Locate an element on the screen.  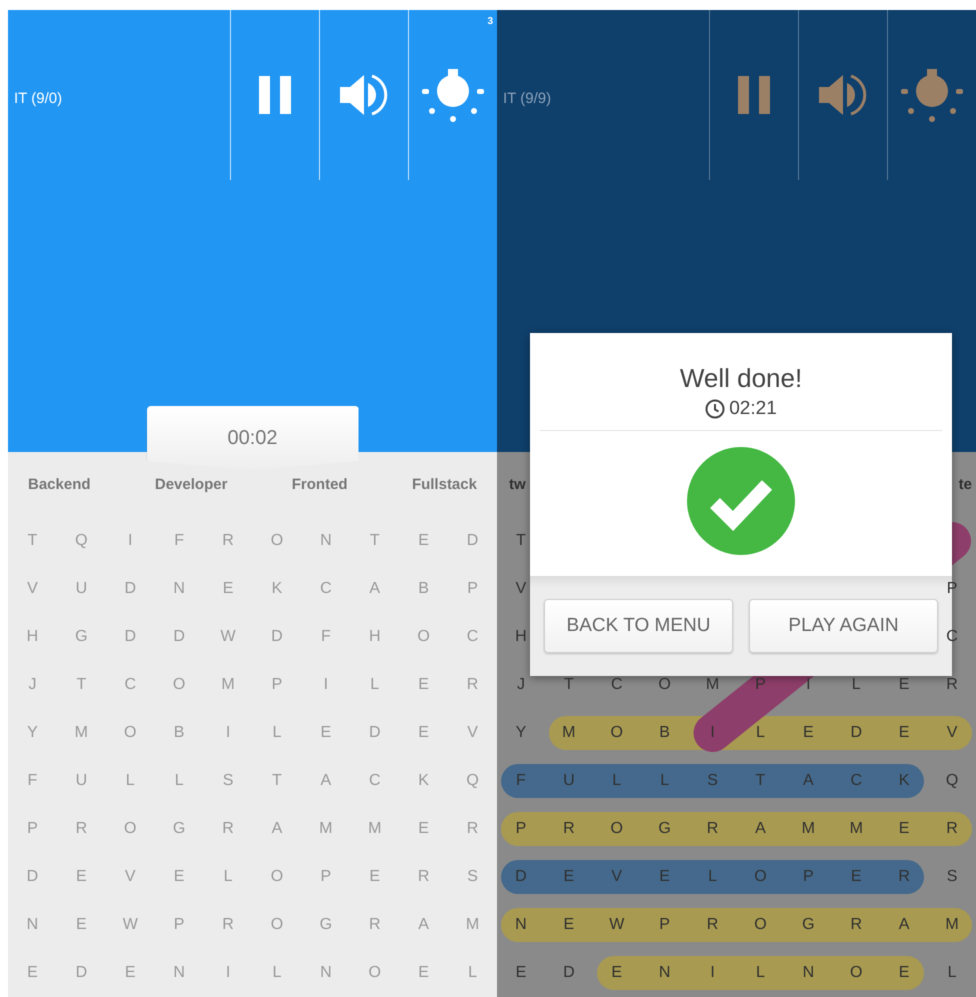
grid-letter: U is located at coordinates (82, 781).